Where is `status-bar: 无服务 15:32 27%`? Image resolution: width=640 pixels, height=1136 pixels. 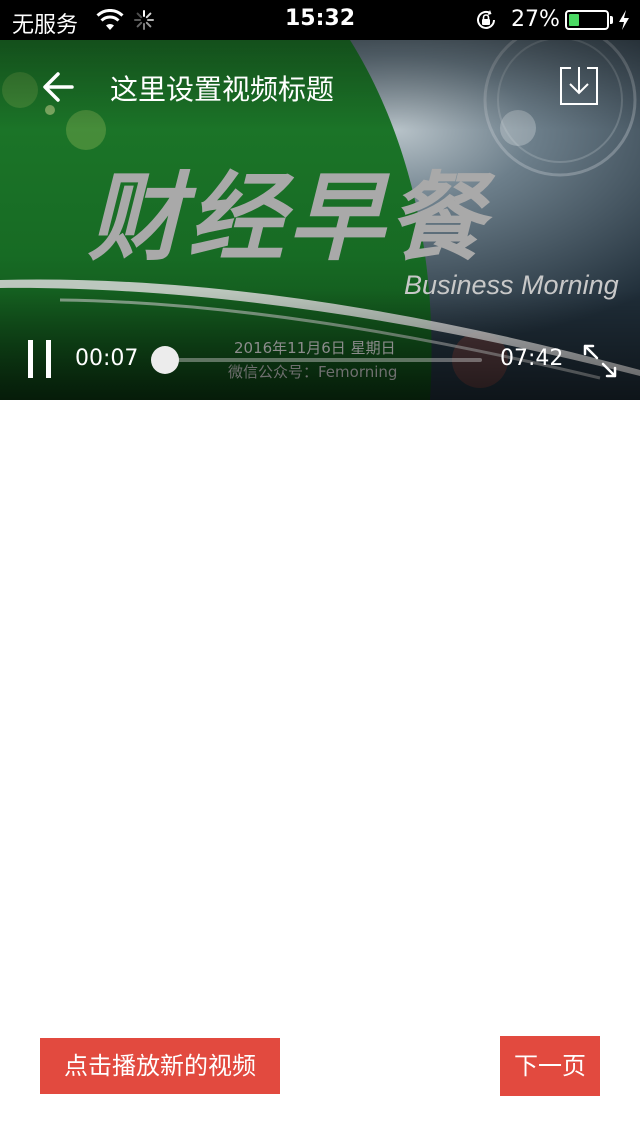 status-bar: 无服务 15:32 27% is located at coordinates (320, 20).